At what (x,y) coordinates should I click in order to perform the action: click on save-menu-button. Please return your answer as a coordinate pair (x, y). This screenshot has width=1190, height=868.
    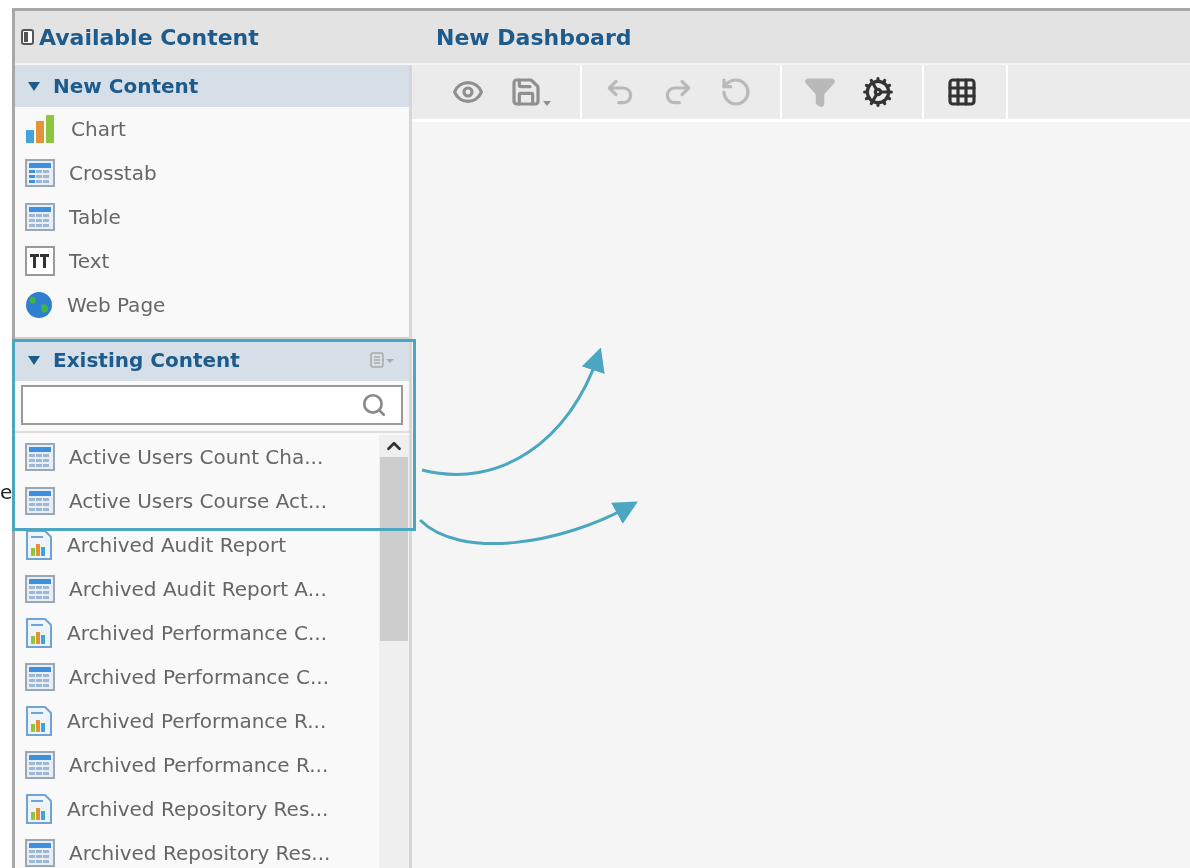
    Looking at the image, I should click on (531, 92).